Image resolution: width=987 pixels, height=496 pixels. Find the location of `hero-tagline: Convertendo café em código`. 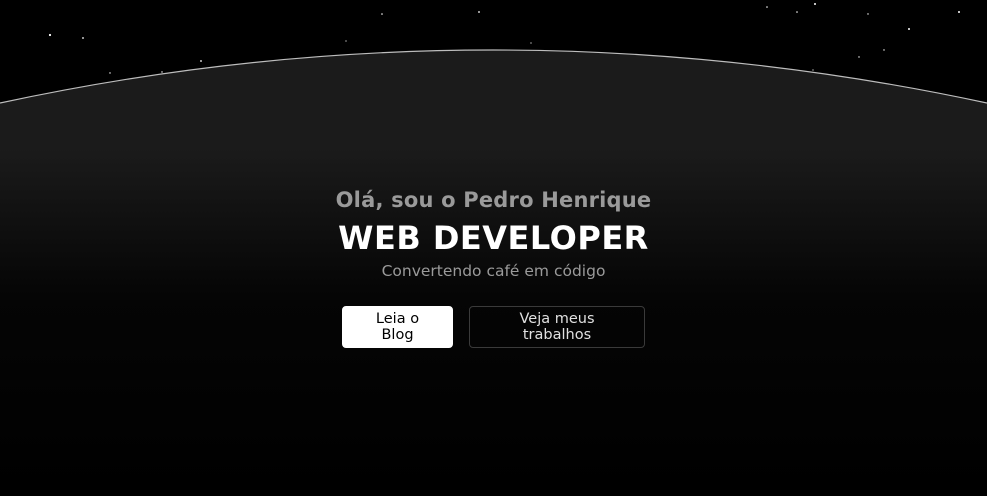

hero-tagline: Convertendo café em código is located at coordinates (493, 271).